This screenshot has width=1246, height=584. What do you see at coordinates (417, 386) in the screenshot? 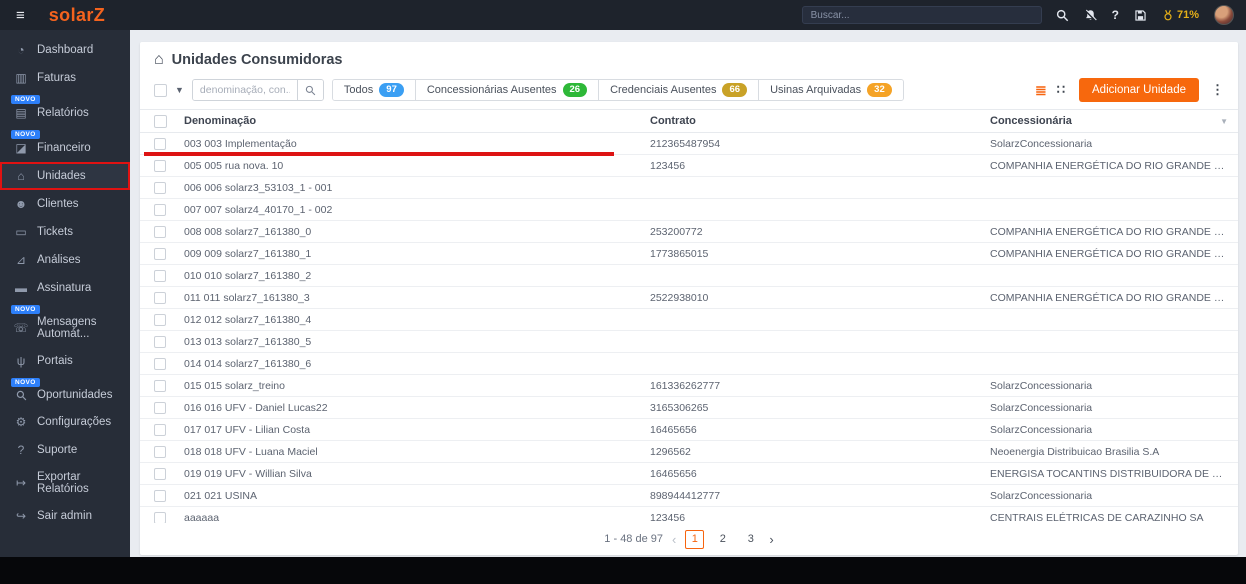
I see `cell-denominacao: 015 015 solarz_treino` at bounding box center [417, 386].